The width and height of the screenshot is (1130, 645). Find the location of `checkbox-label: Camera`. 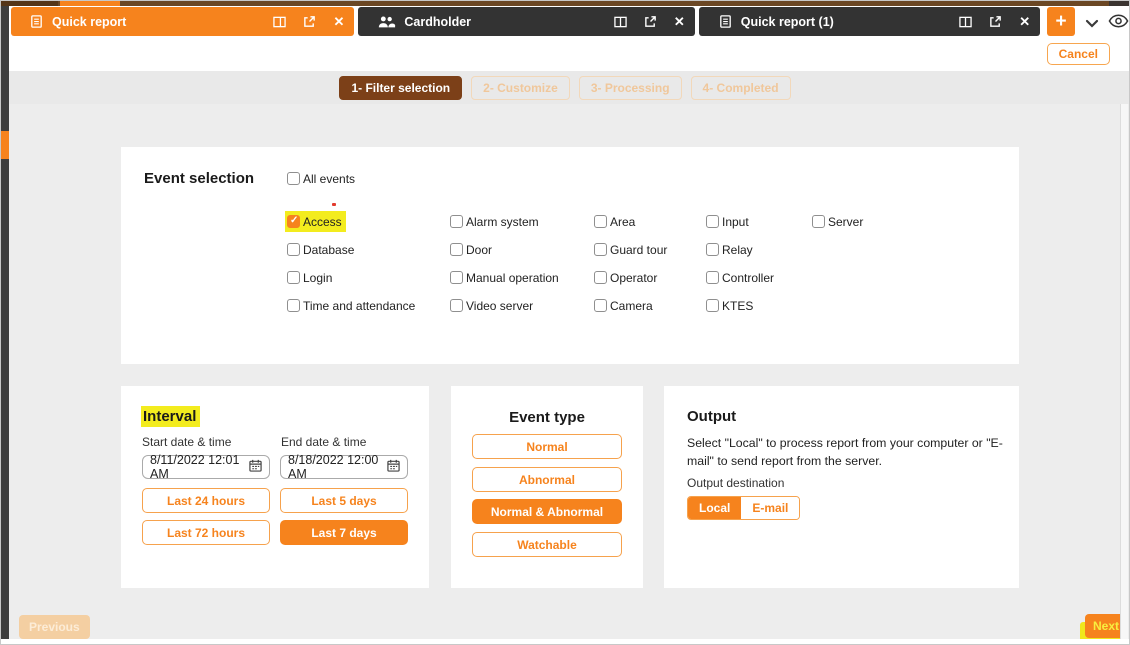

checkbox-label: Camera is located at coordinates (631, 305).